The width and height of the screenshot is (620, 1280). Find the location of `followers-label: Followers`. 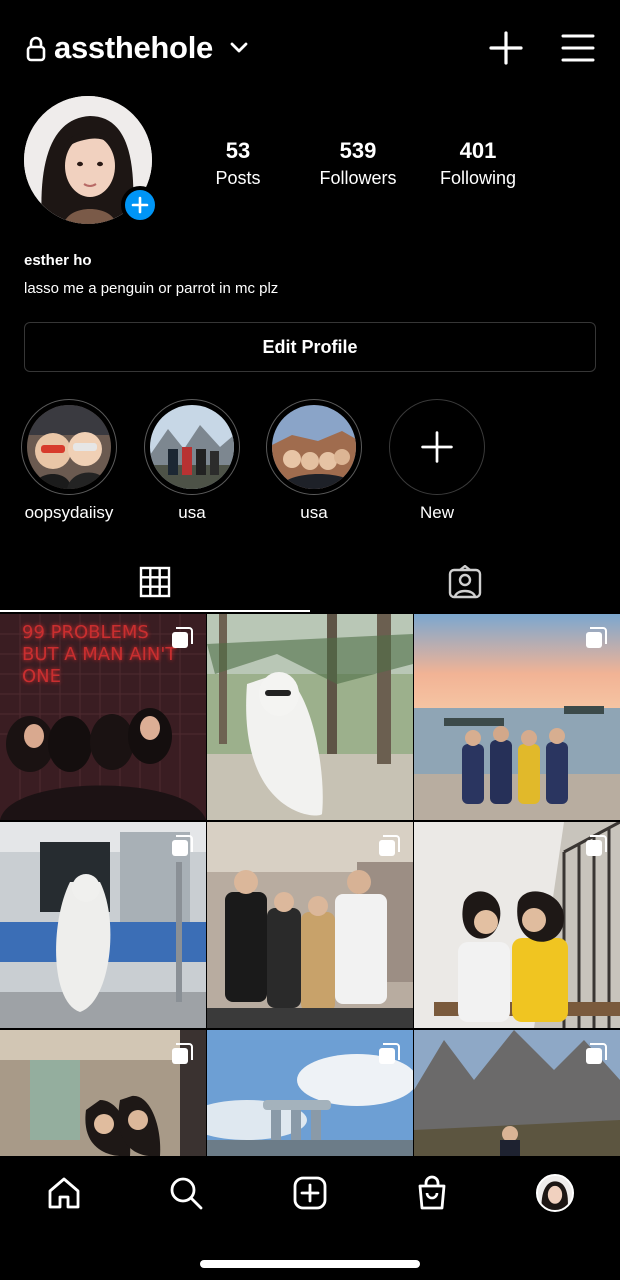

followers-label: Followers is located at coordinates (358, 178).